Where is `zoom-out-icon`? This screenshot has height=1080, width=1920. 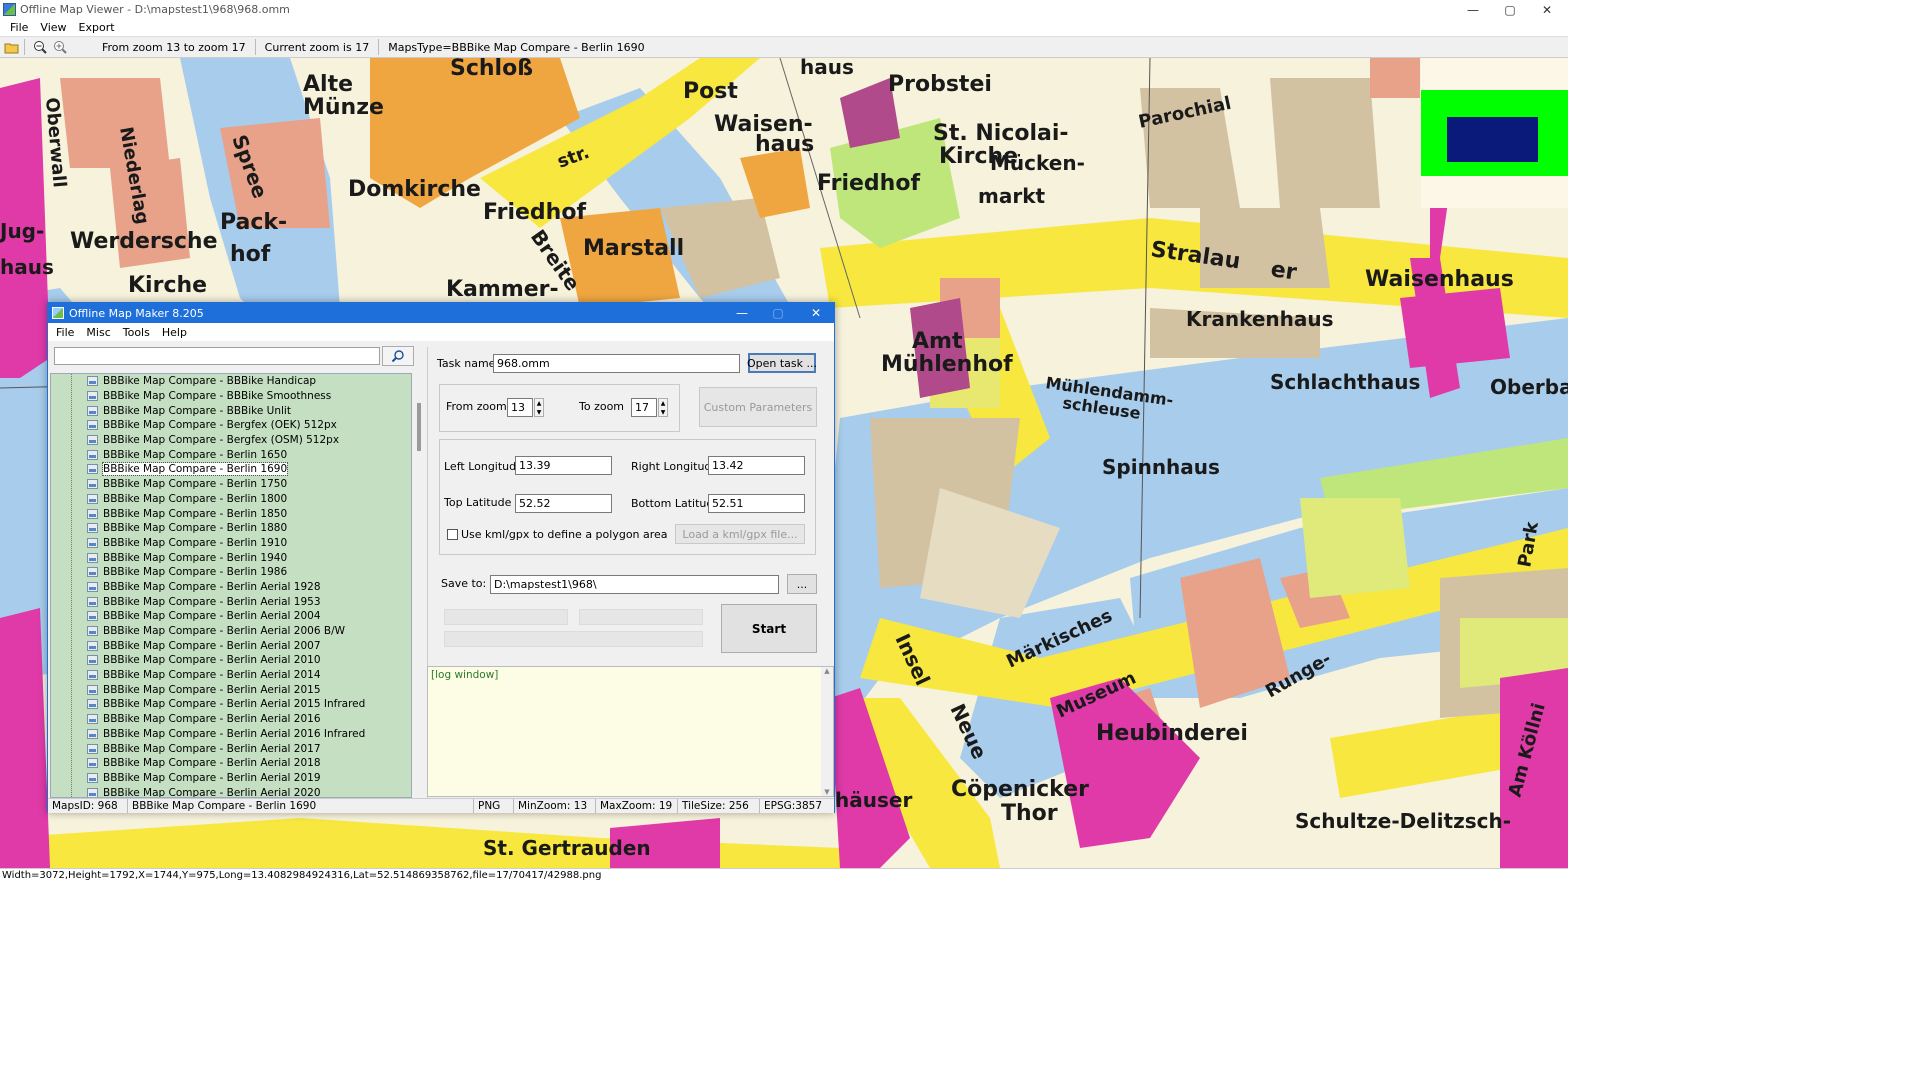
zoom-out-icon is located at coordinates (40, 47).